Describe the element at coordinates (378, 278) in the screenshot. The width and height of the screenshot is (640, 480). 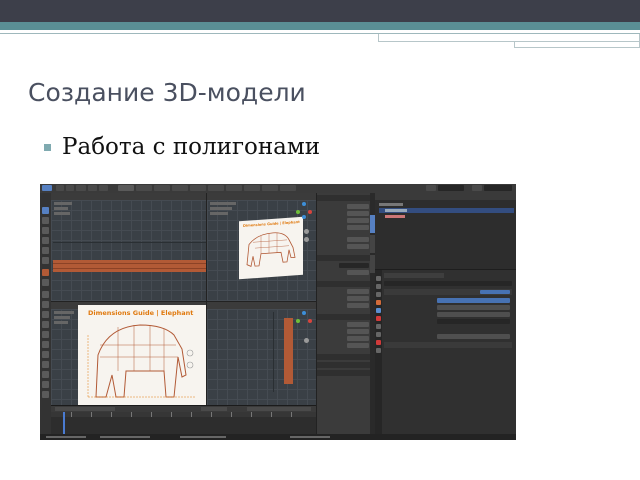
I see `tool-properties-icon` at that location.